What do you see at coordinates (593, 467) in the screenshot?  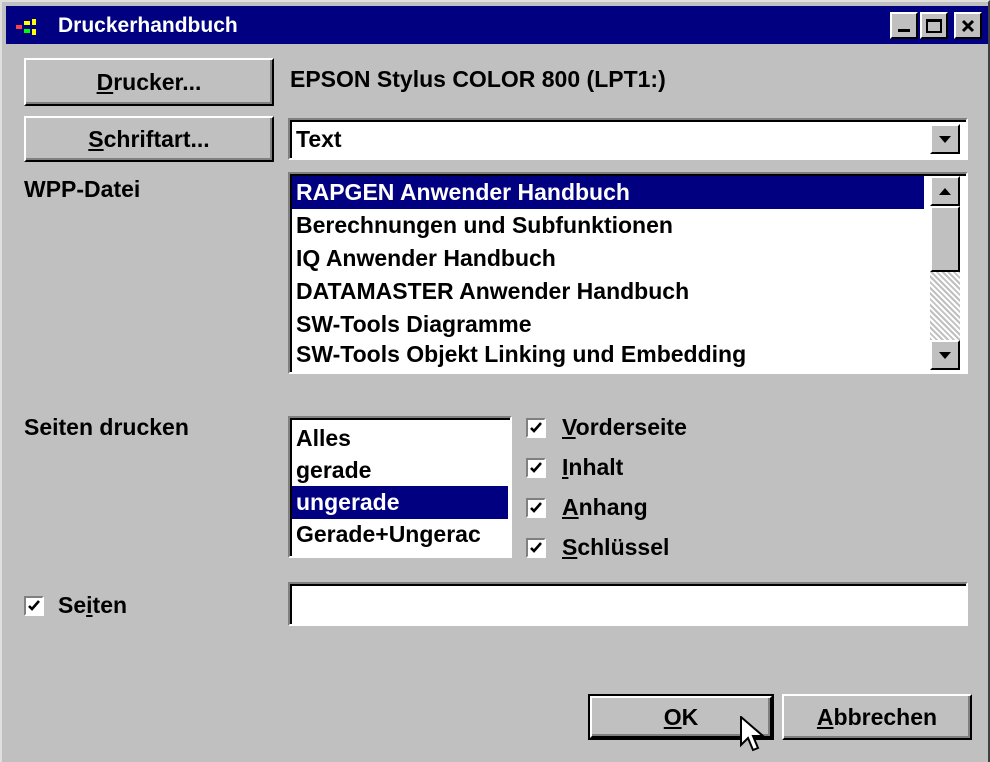 I see `checkbox-label: Inhalt` at bounding box center [593, 467].